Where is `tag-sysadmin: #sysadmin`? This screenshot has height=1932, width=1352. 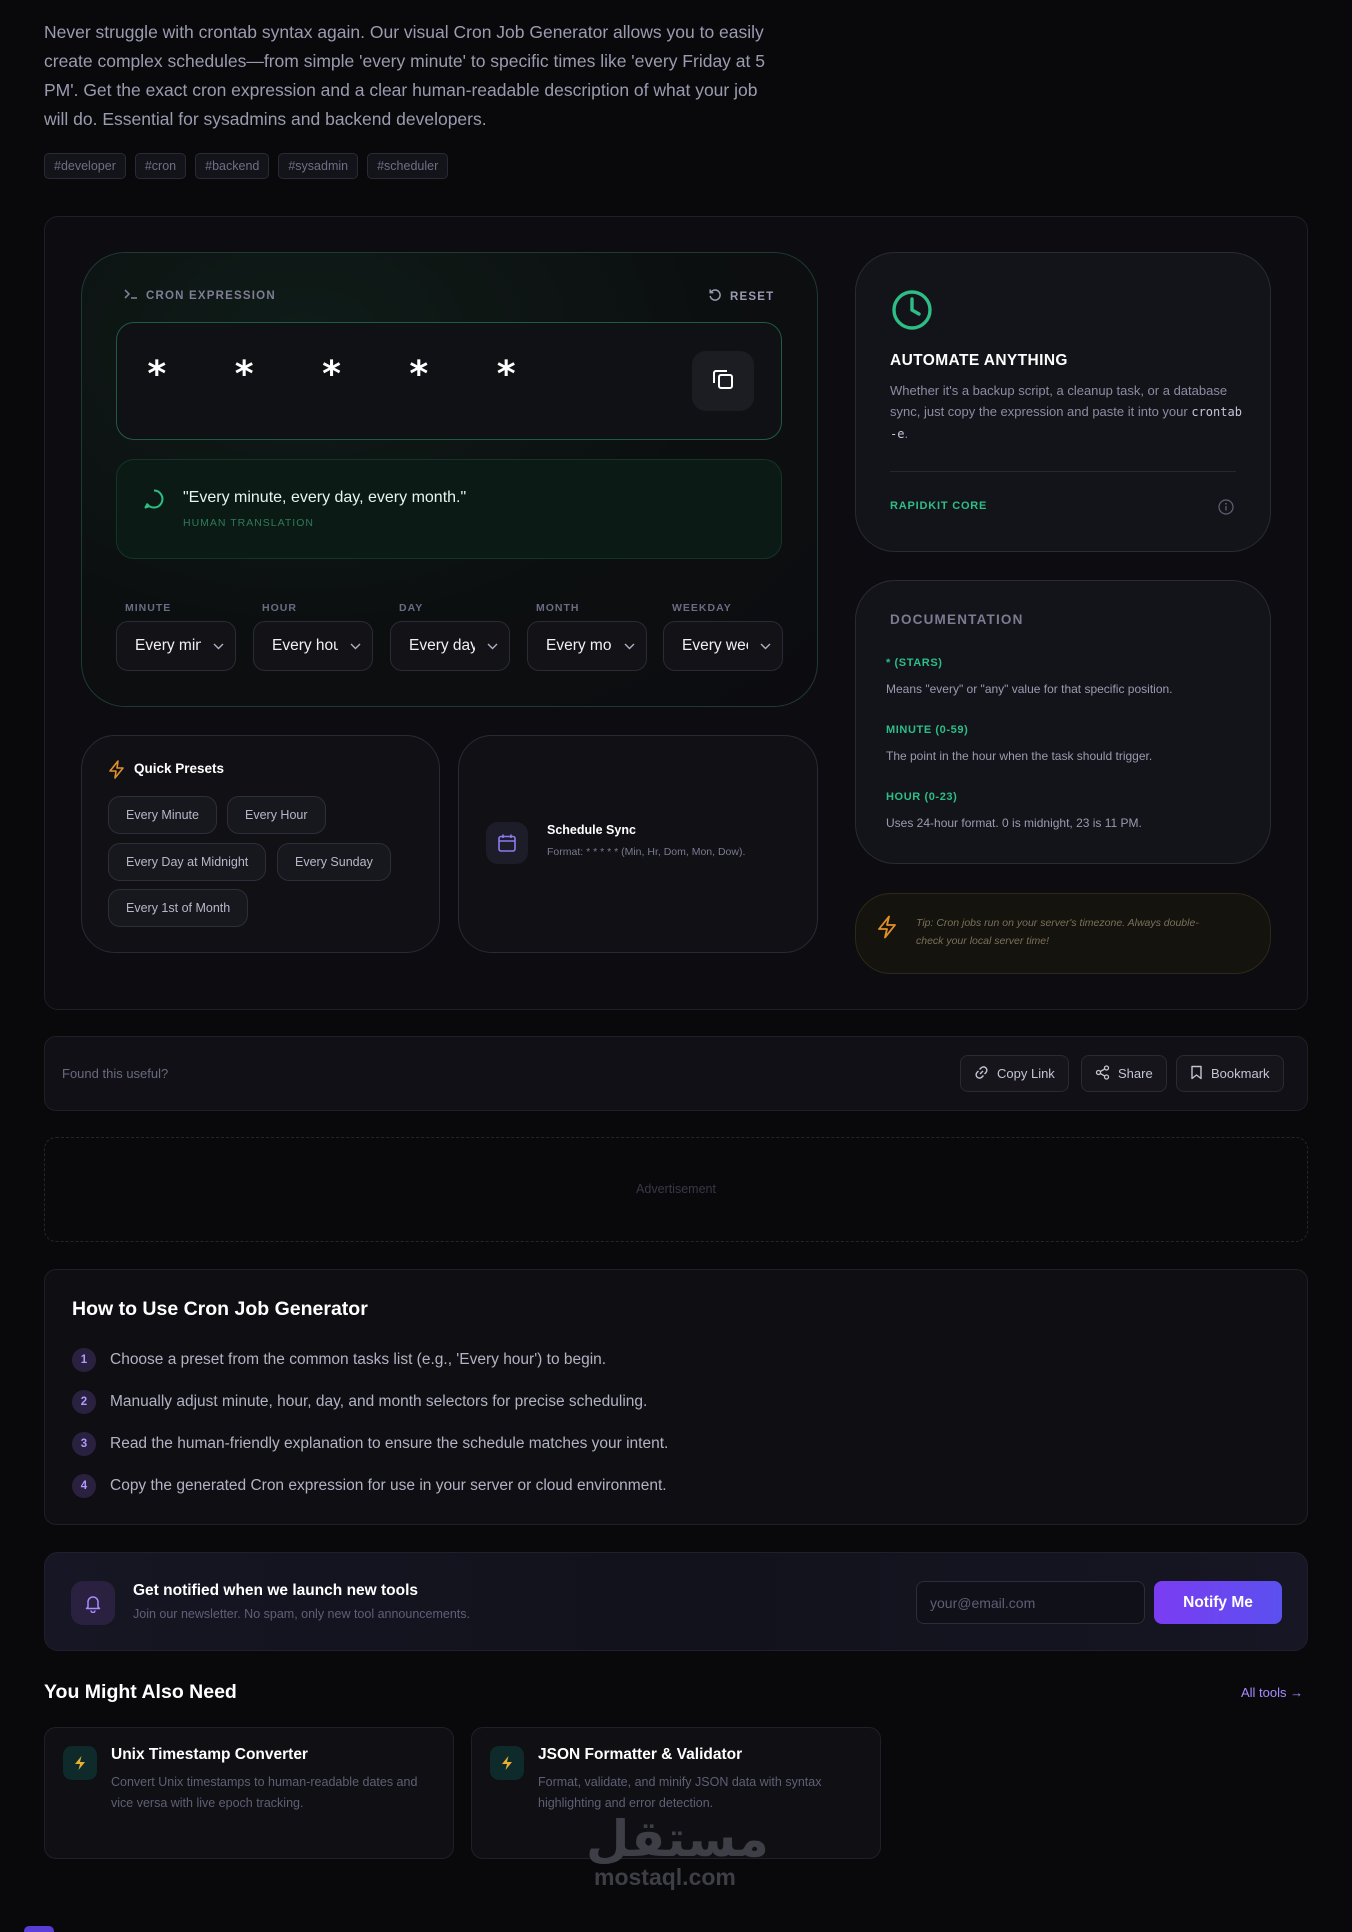 tag-sysadmin: #sysadmin is located at coordinates (318, 166).